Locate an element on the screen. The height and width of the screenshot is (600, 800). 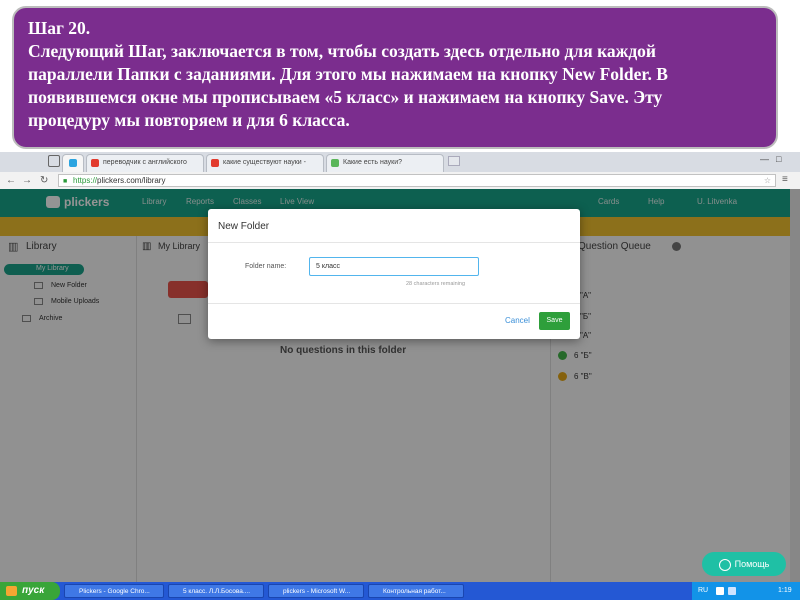
apps-icon is located at coordinates (54, 161).